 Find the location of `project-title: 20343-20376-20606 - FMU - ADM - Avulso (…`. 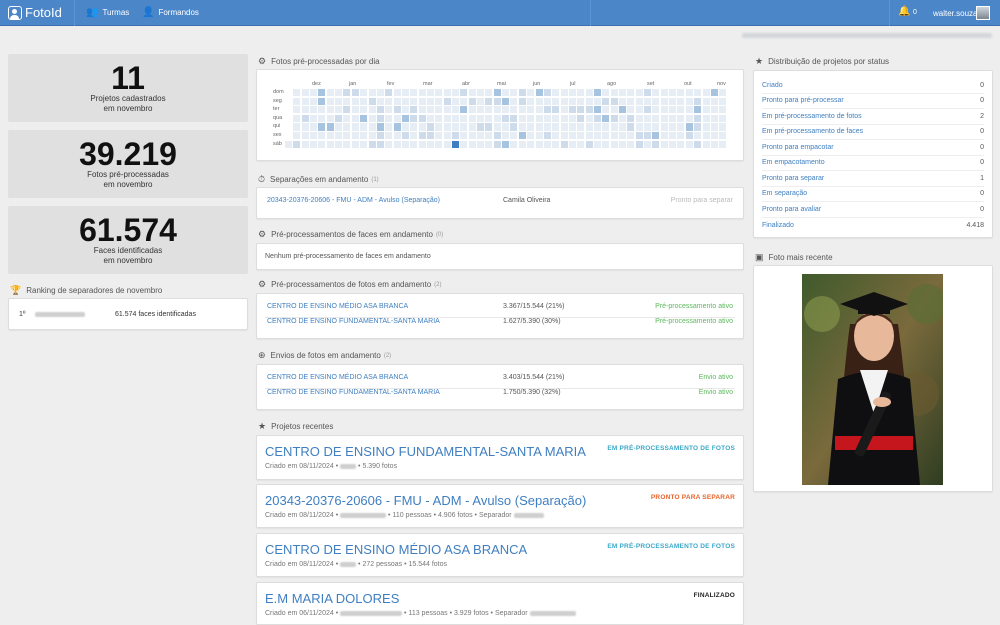

project-title: 20343-20376-20606 - FMU - ADM - Avulso (… is located at coordinates (425, 500).